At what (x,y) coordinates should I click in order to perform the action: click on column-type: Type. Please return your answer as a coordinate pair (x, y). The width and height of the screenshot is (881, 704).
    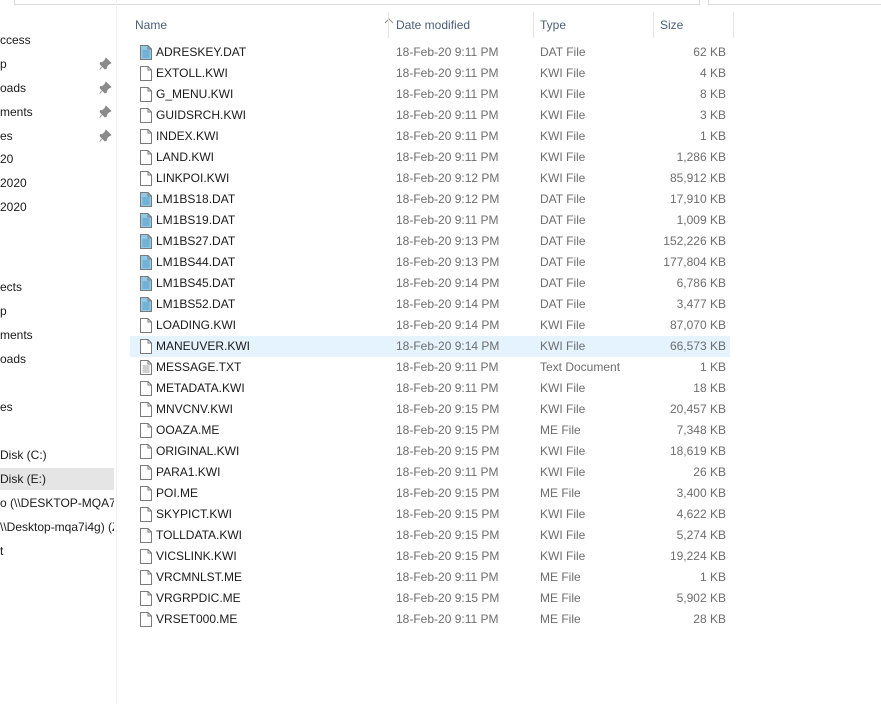
    Looking at the image, I should click on (594, 25).